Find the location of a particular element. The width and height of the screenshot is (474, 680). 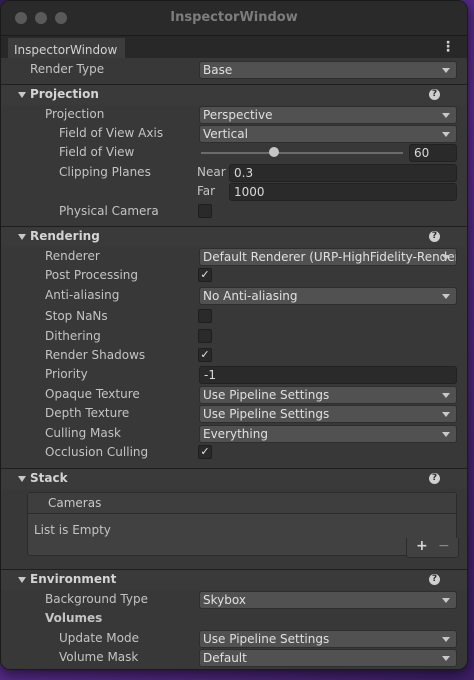

projection-section-header: Projection ? is located at coordinates (234, 94).